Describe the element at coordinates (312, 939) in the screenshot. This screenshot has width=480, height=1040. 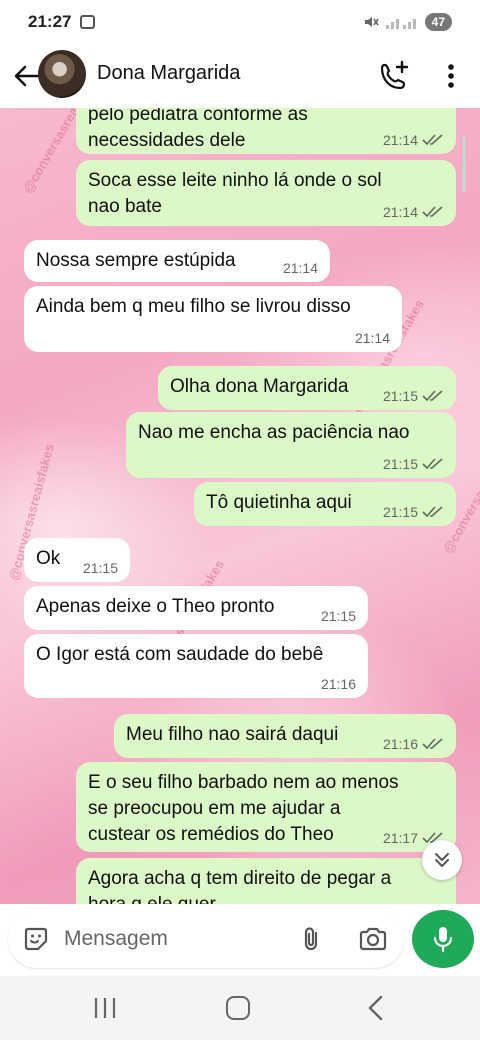
I see `paperclip-icon` at that location.